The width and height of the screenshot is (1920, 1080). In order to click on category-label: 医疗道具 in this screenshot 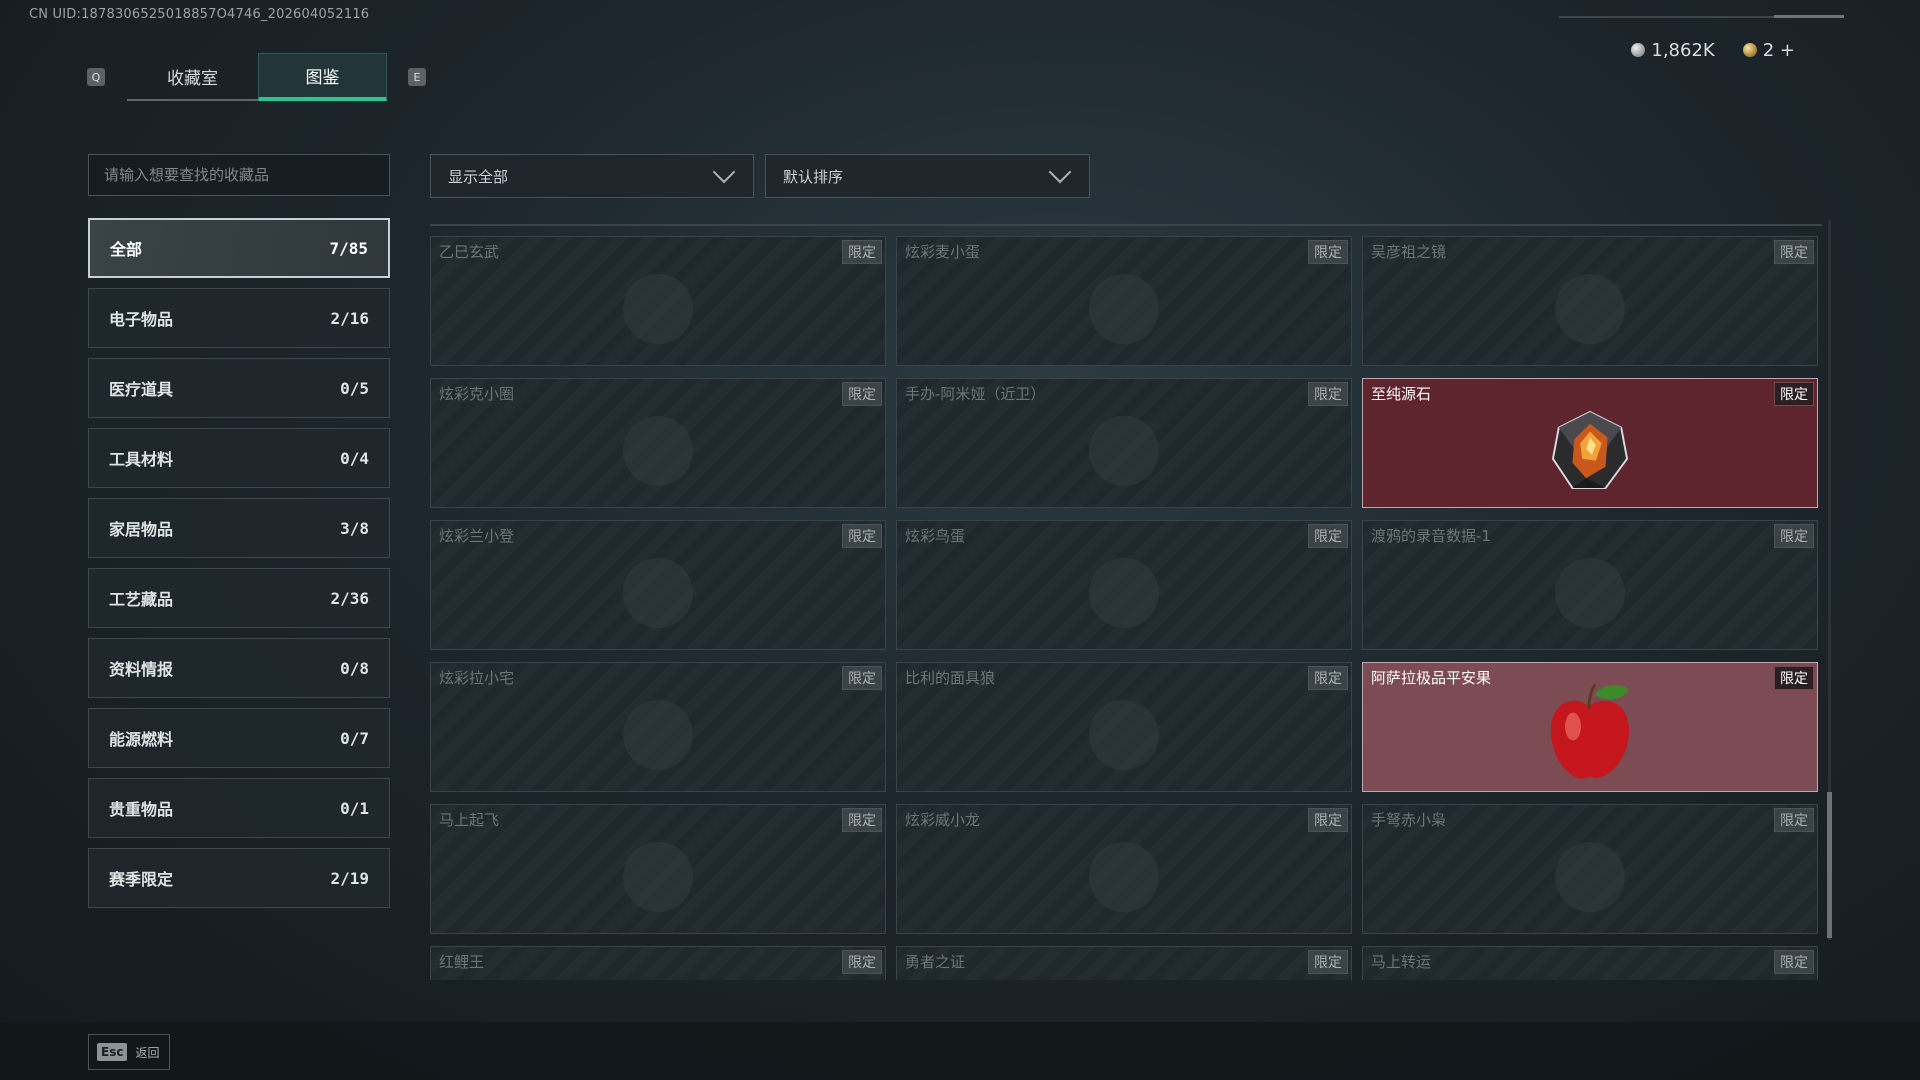, I will do `click(141, 389)`.